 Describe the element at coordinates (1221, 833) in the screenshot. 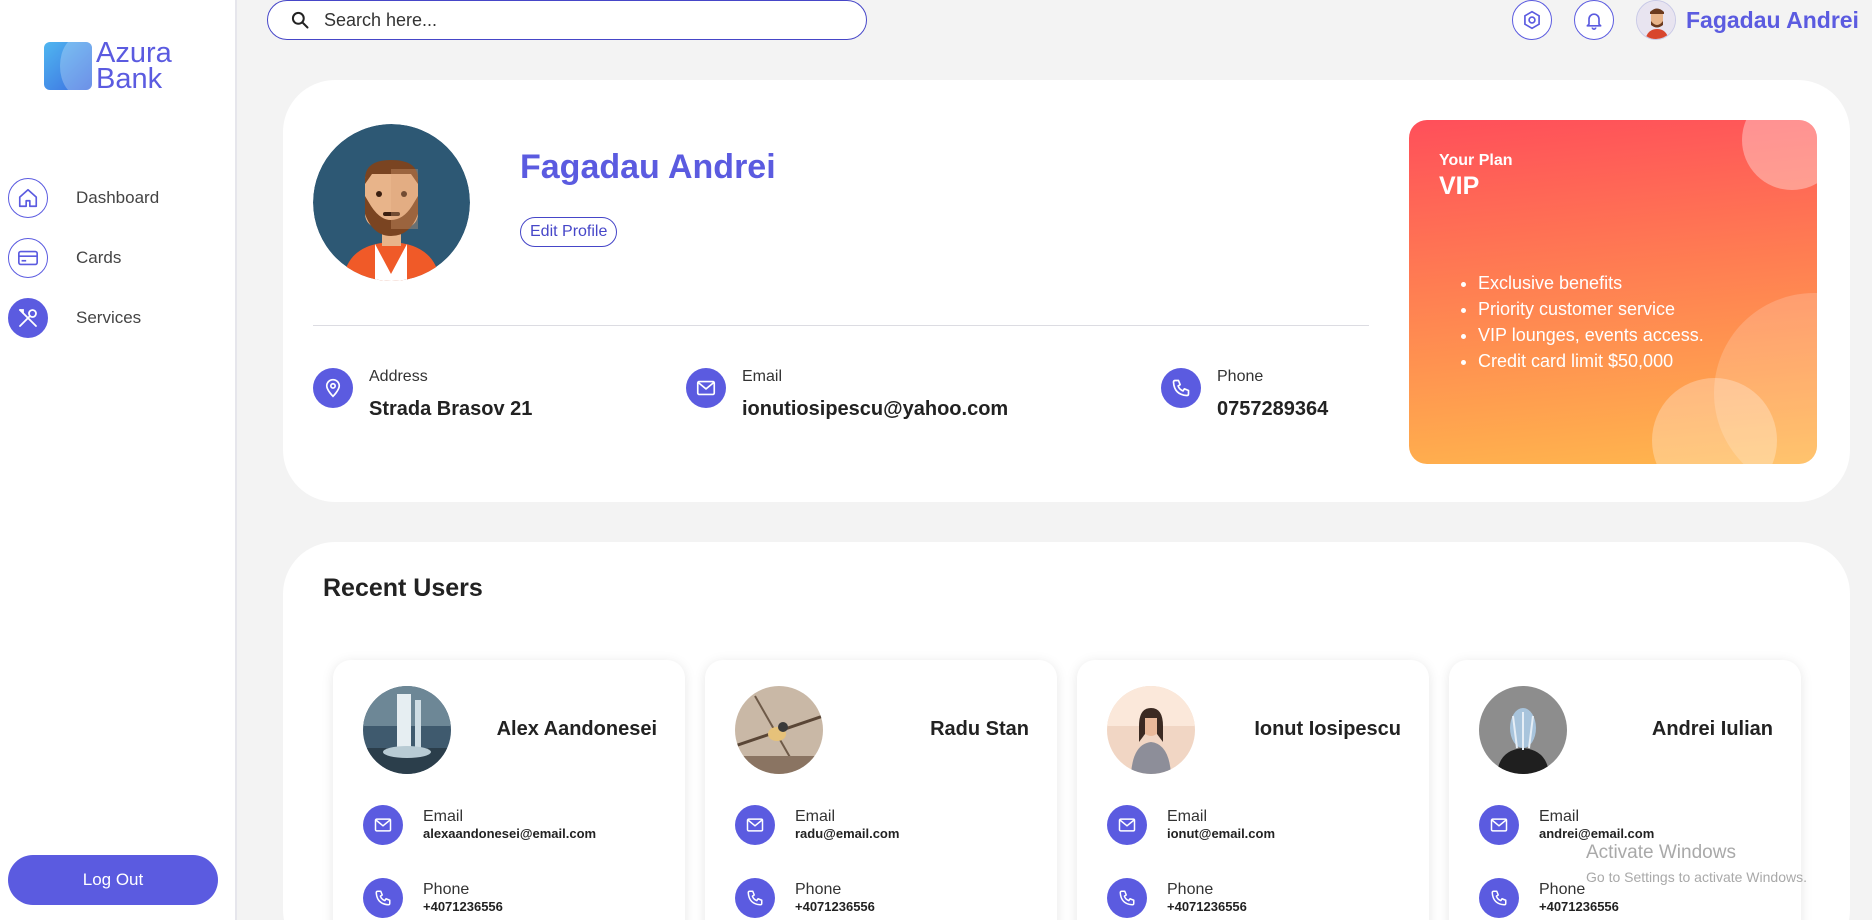

I see `user-email: ionut@email.com` at that location.